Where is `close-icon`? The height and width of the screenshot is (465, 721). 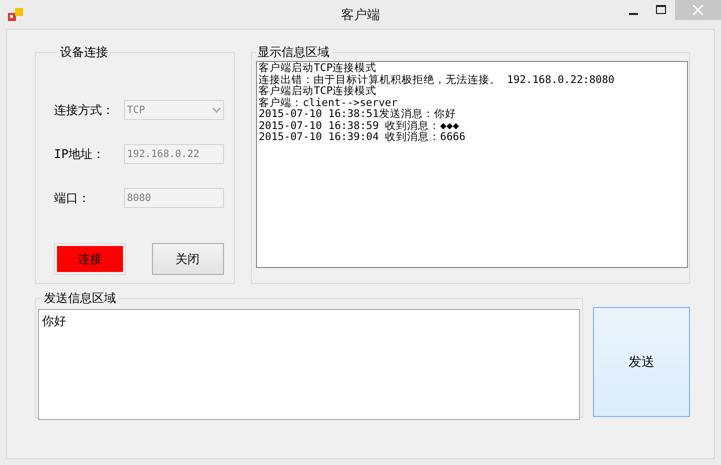 close-icon is located at coordinates (698, 10).